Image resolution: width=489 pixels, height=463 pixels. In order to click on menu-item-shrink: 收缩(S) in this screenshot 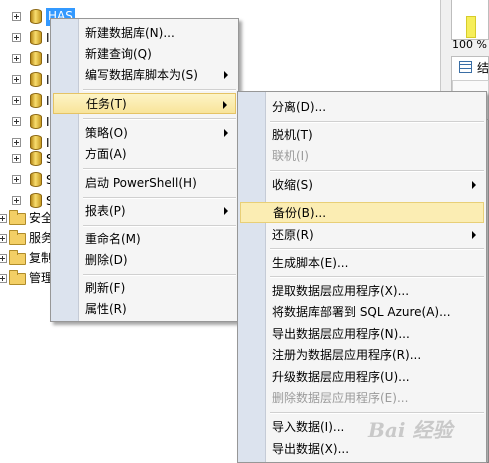, I will do `click(362, 184)`.